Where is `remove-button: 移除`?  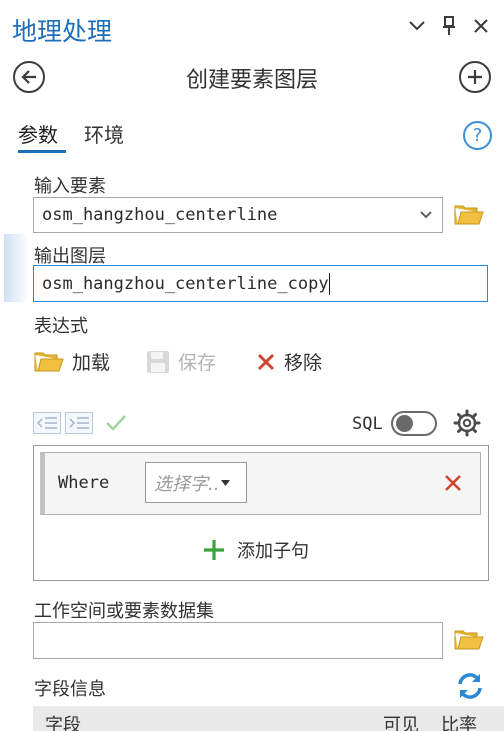
remove-button: 移除 is located at coordinates (289, 361).